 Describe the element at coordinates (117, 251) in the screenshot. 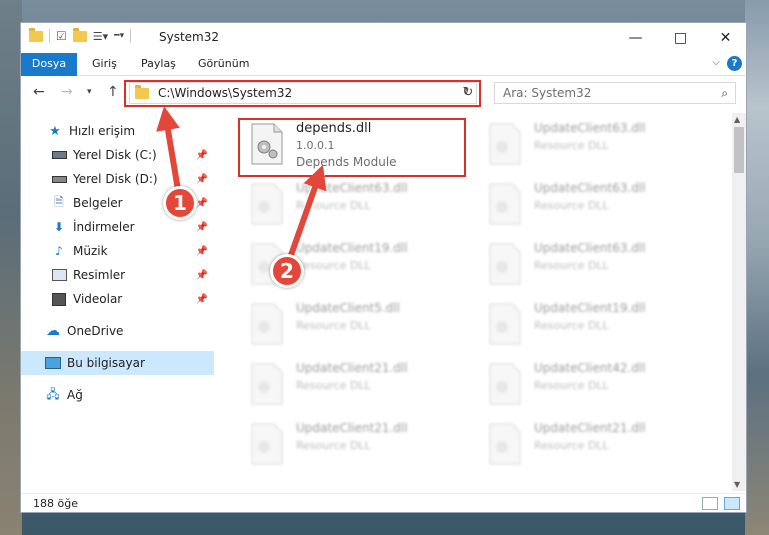

I see `sidebar-item-music: ♪ Müzik 📌` at that location.